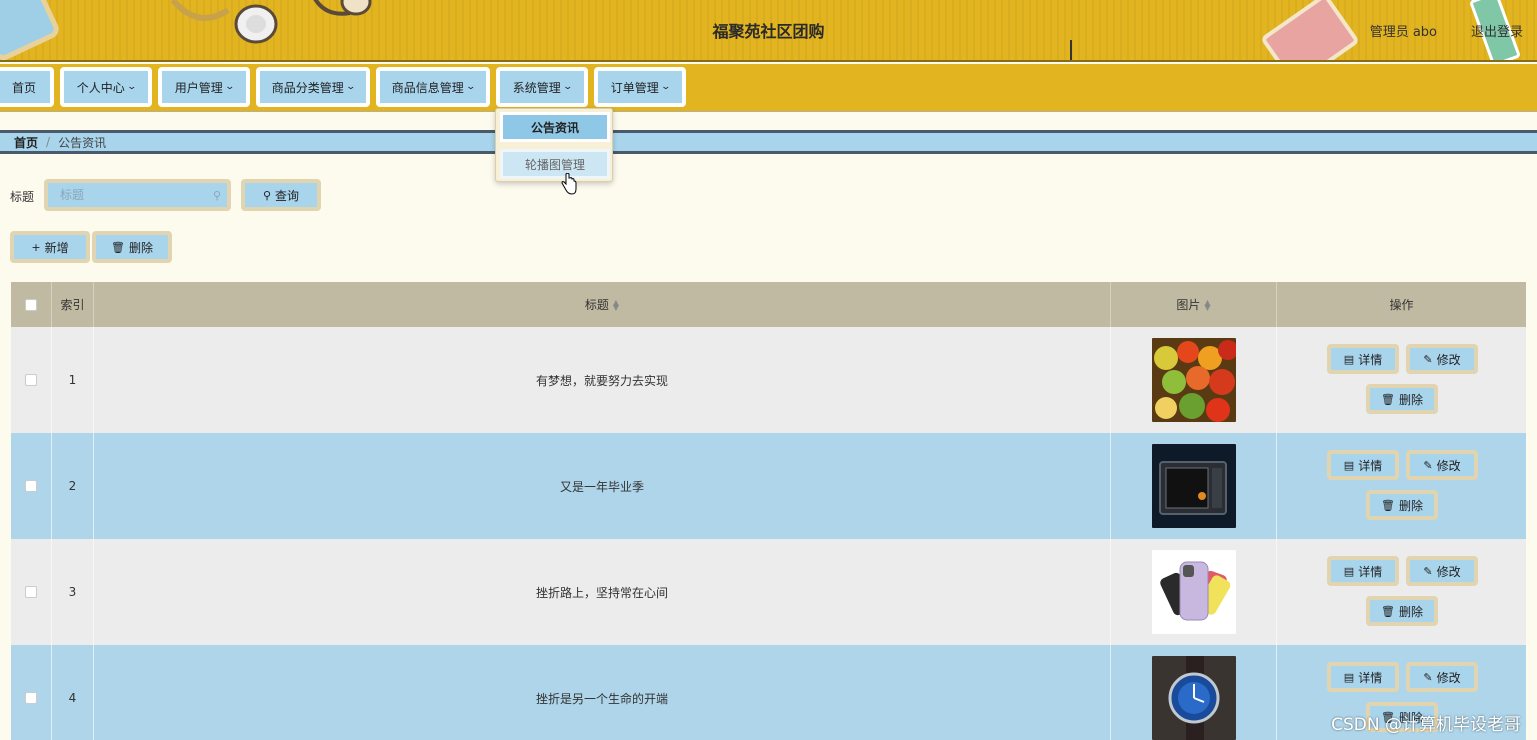 Image resolution: width=1537 pixels, height=740 pixels. I want to click on nav-item-label: 首页, so click(23, 87).